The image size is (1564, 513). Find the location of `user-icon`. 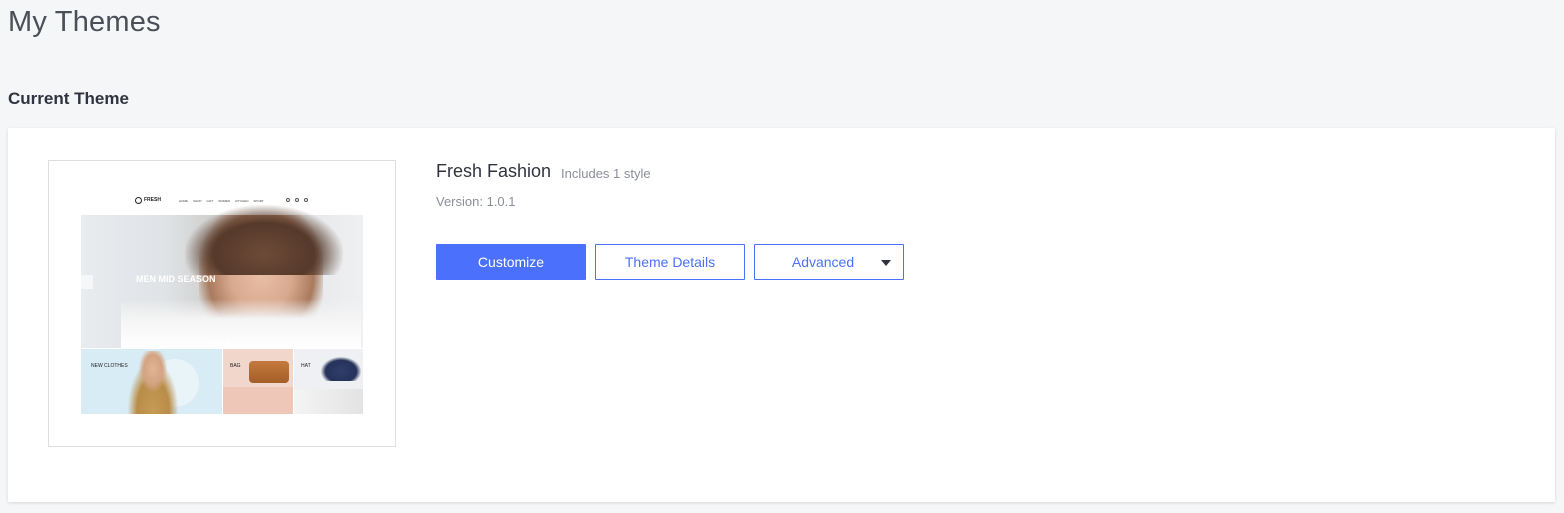

user-icon is located at coordinates (297, 200).